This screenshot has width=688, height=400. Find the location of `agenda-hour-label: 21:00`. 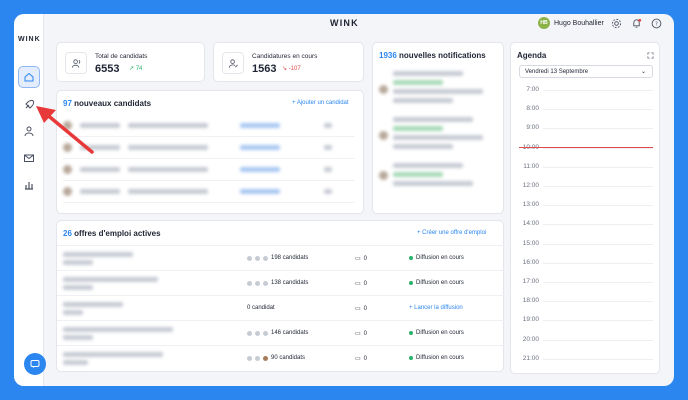

agenda-hour-label: 21:00 is located at coordinates (530, 358).